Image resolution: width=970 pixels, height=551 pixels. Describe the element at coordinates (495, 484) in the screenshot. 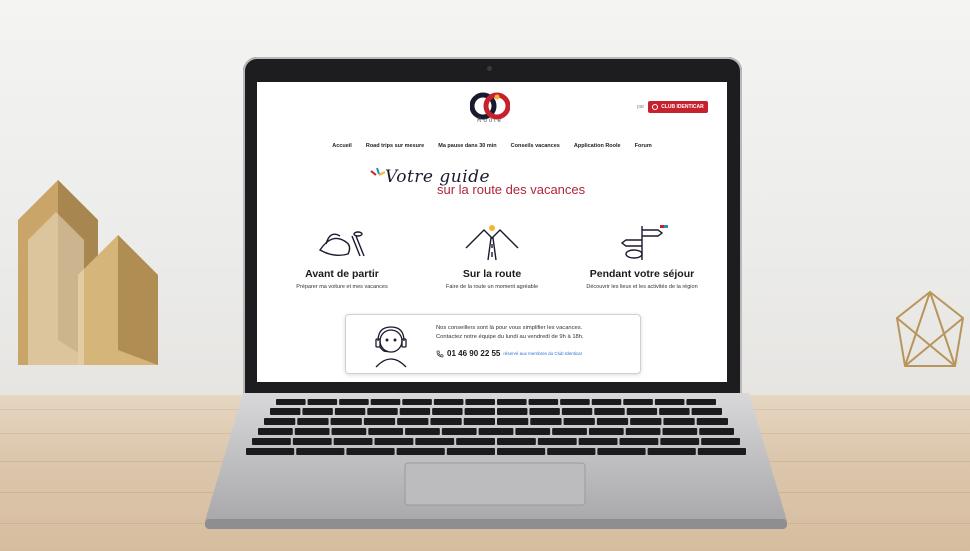

I see `trackpad` at that location.